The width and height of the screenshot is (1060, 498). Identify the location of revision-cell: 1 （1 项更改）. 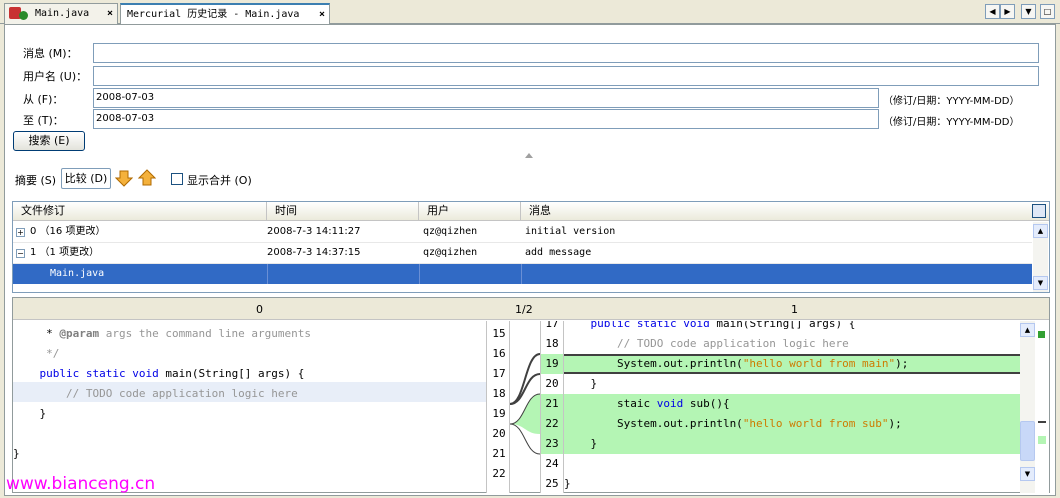
(65, 252).